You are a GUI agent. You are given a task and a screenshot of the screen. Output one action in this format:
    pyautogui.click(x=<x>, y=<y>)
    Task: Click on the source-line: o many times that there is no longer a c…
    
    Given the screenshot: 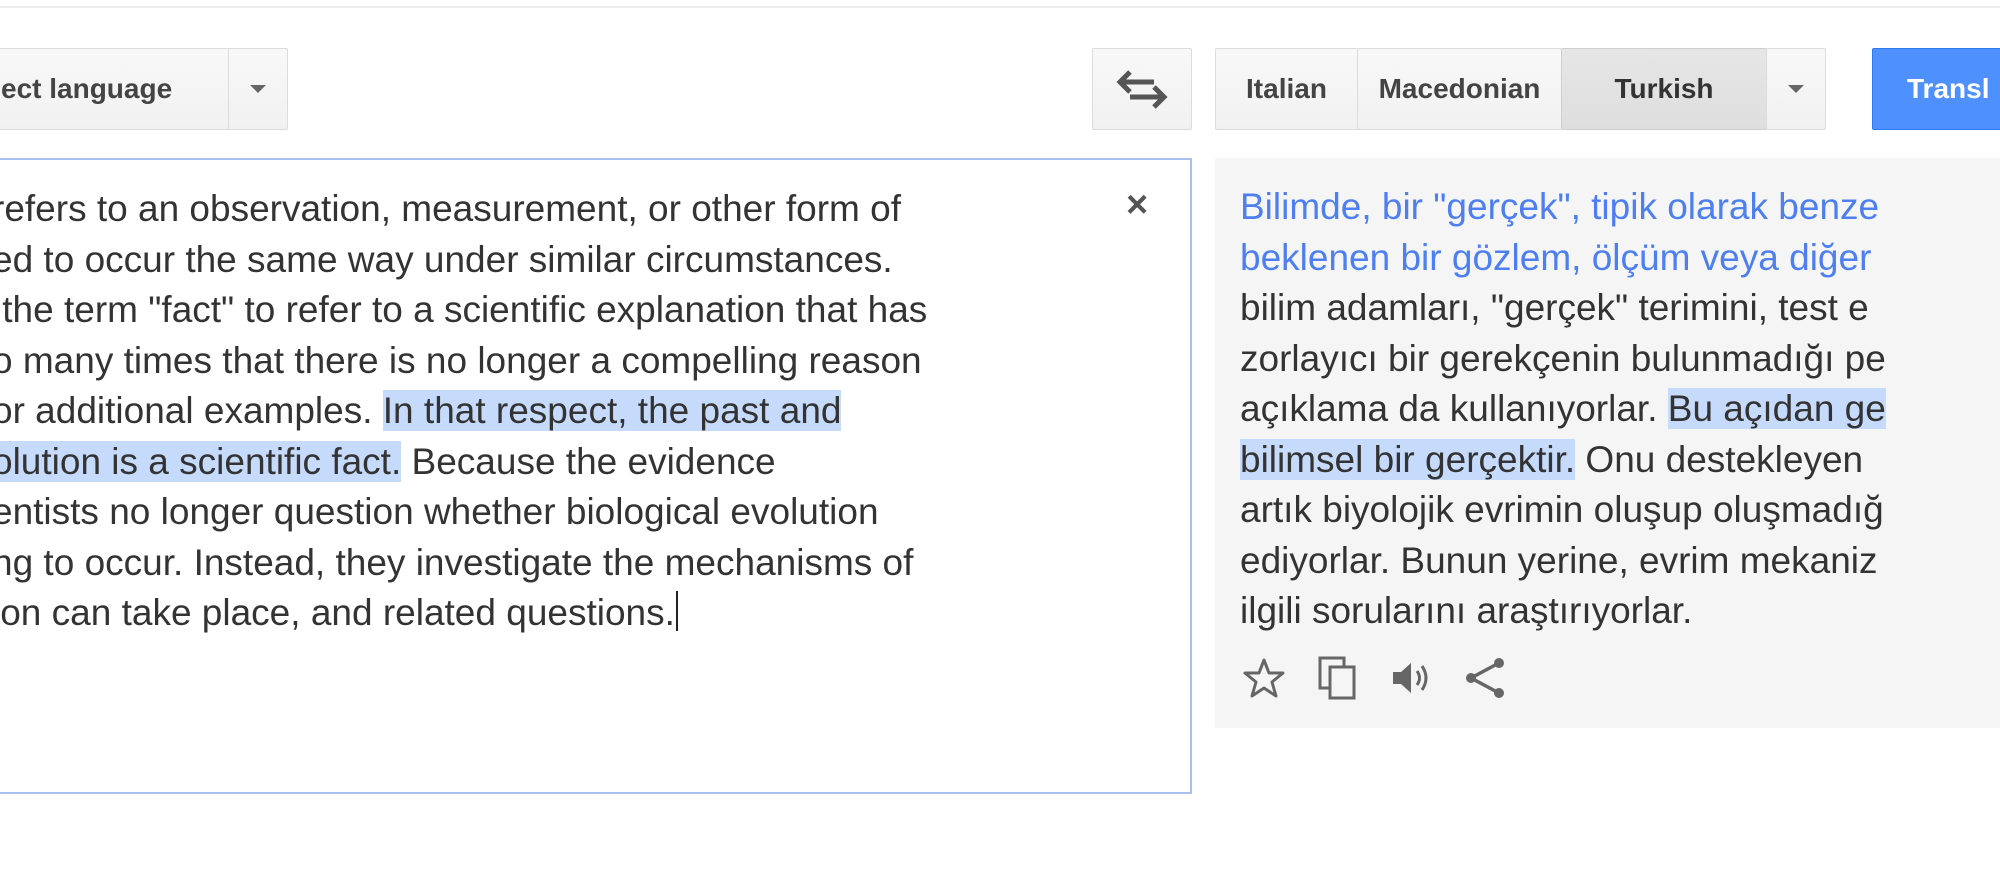 What is the action you would take?
    pyautogui.click(x=461, y=360)
    